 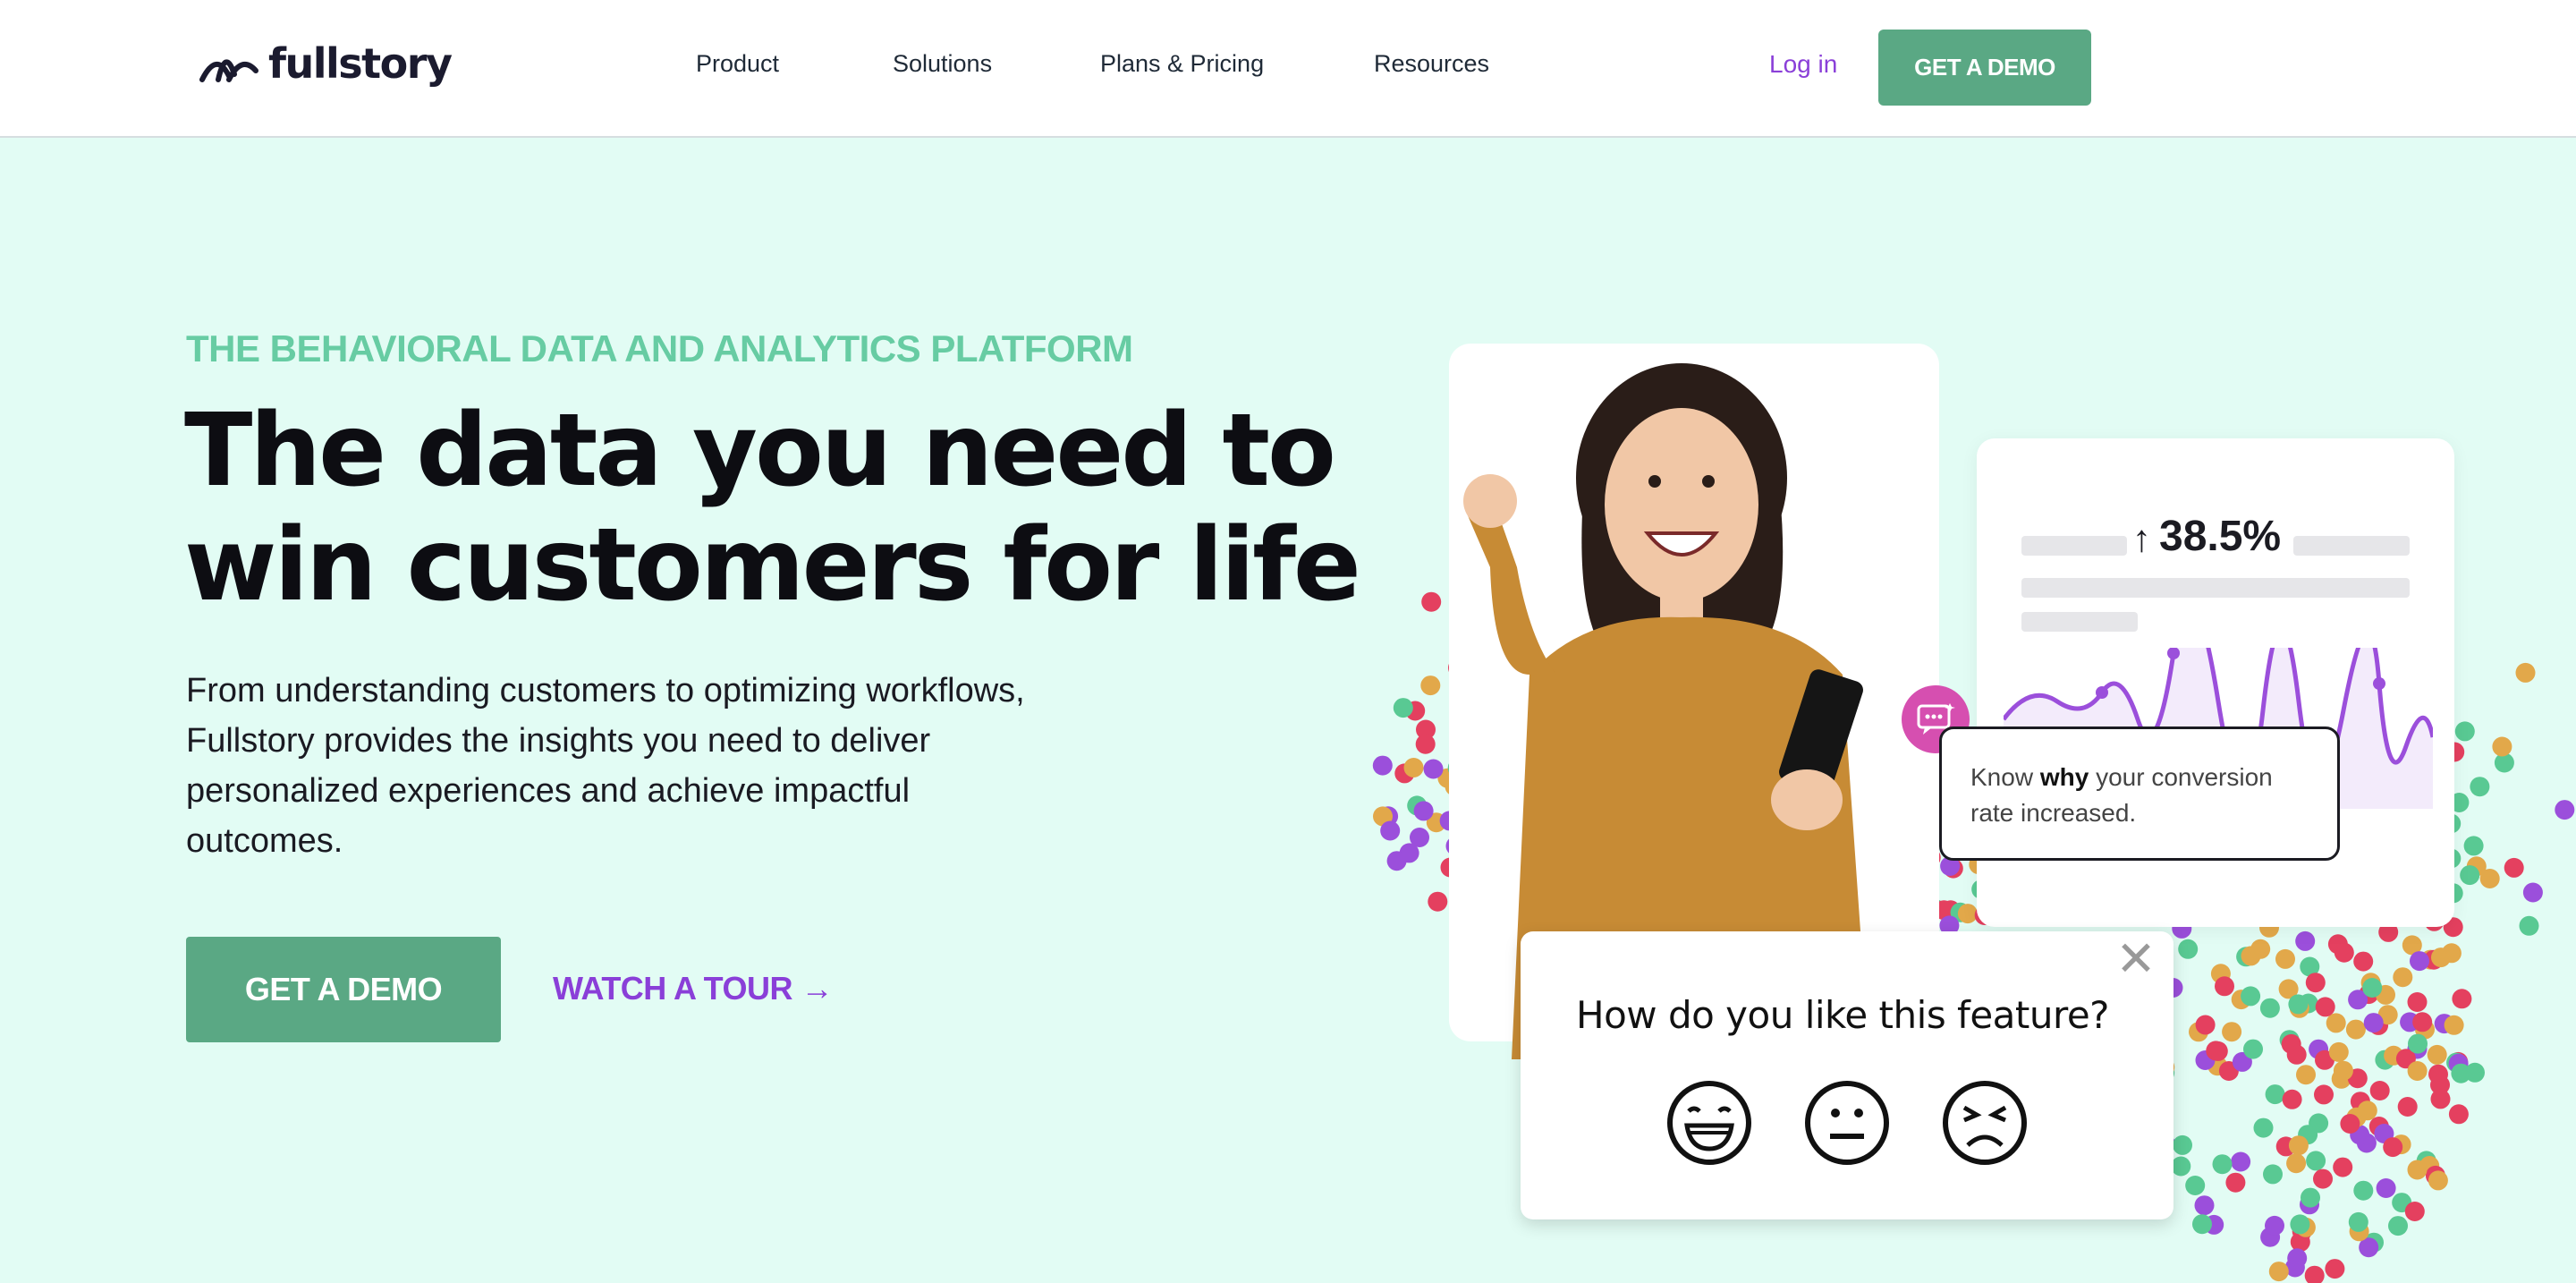 What do you see at coordinates (737, 64) in the screenshot?
I see `nav-product: Product` at bounding box center [737, 64].